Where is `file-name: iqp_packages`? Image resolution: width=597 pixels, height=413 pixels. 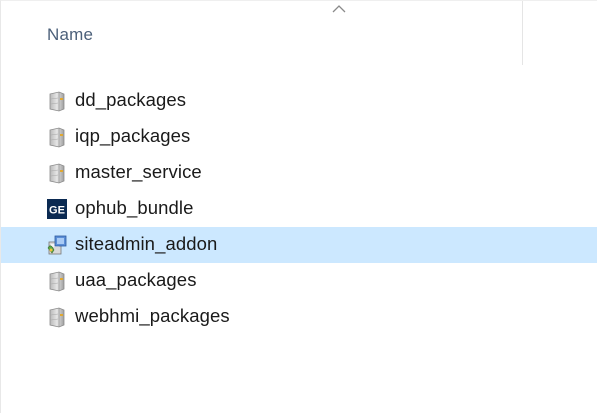 file-name: iqp_packages is located at coordinates (132, 136).